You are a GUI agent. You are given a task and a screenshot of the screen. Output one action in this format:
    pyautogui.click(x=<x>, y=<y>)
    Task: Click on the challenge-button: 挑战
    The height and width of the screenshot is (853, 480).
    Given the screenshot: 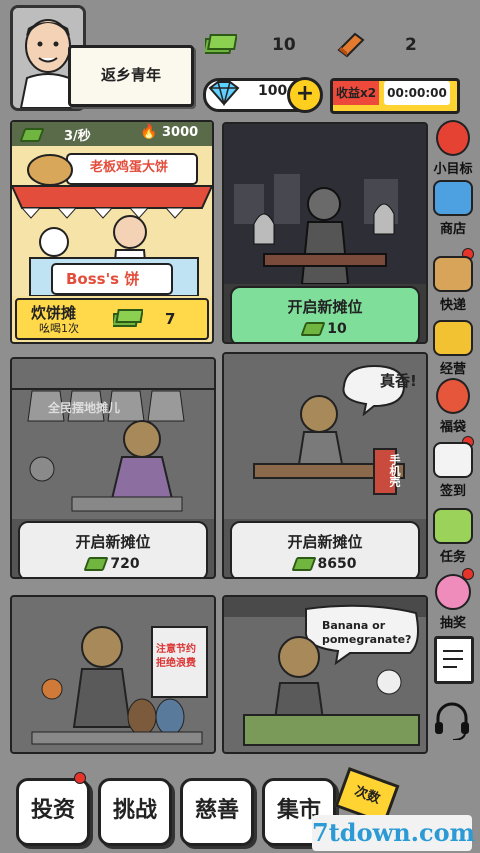 What is the action you would take?
    pyautogui.click(x=135, y=812)
    